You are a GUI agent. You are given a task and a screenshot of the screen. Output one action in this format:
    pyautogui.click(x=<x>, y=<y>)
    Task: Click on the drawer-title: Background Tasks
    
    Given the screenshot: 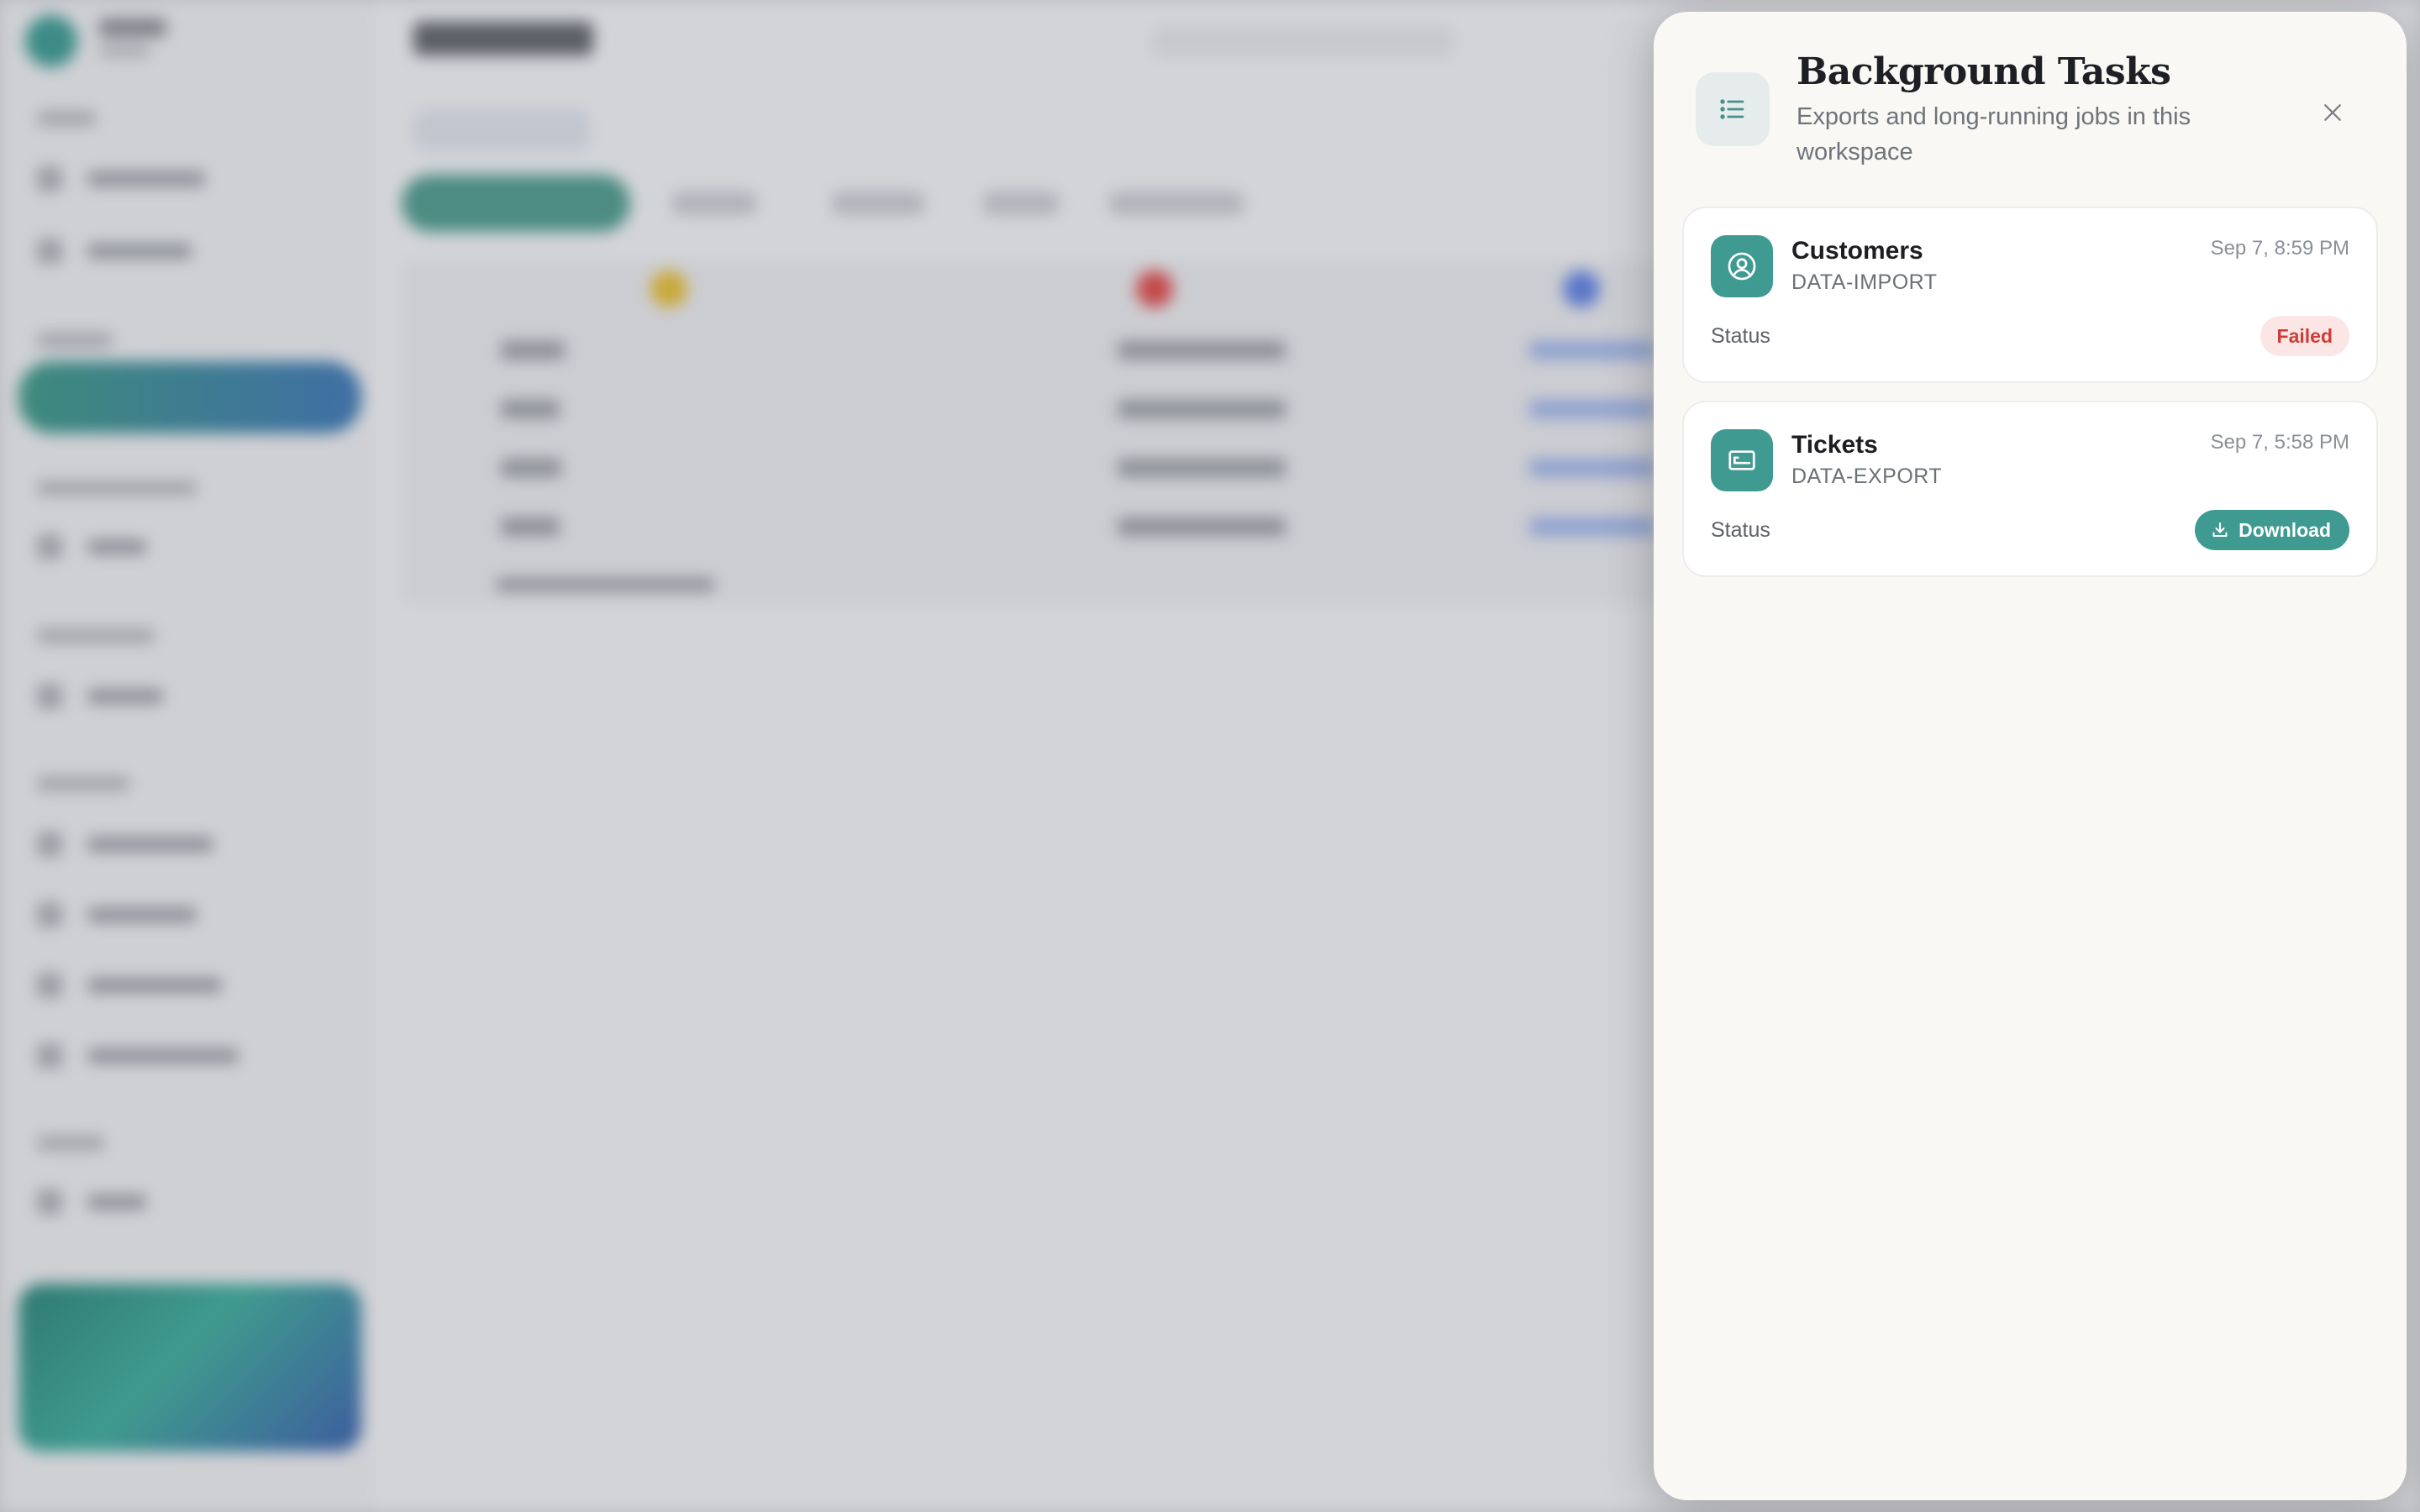 What is the action you would take?
    pyautogui.click(x=1984, y=71)
    